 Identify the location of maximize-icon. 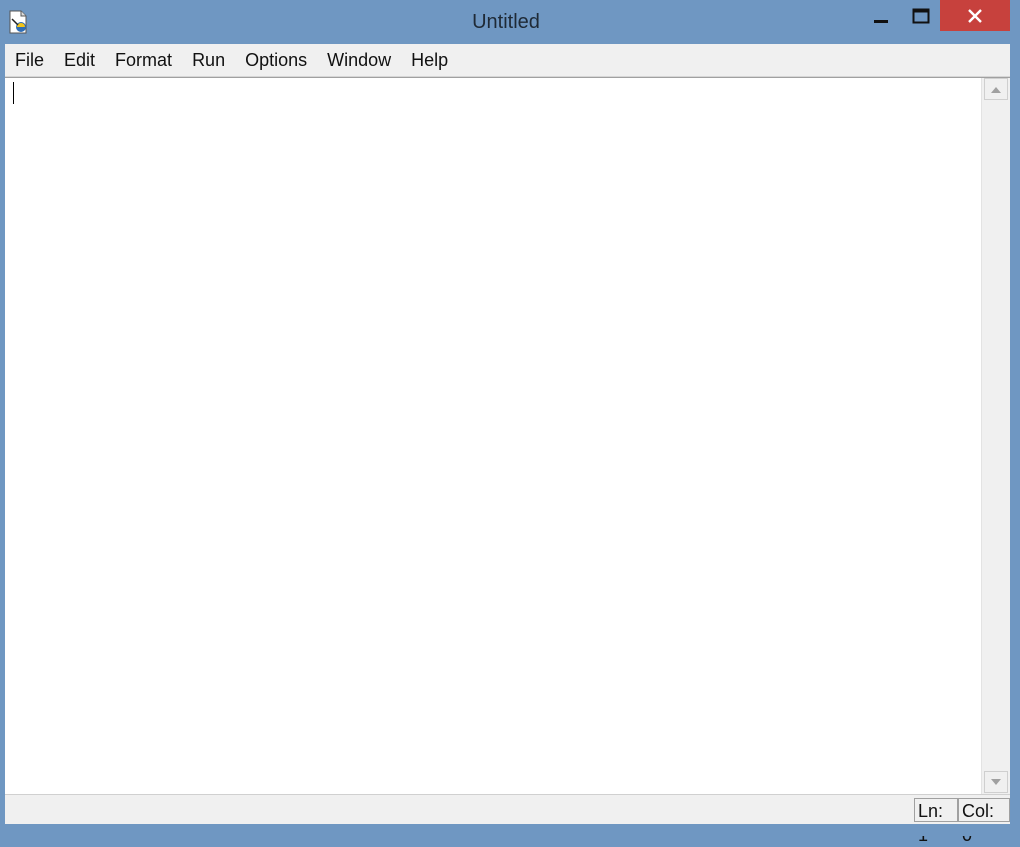
(921, 15).